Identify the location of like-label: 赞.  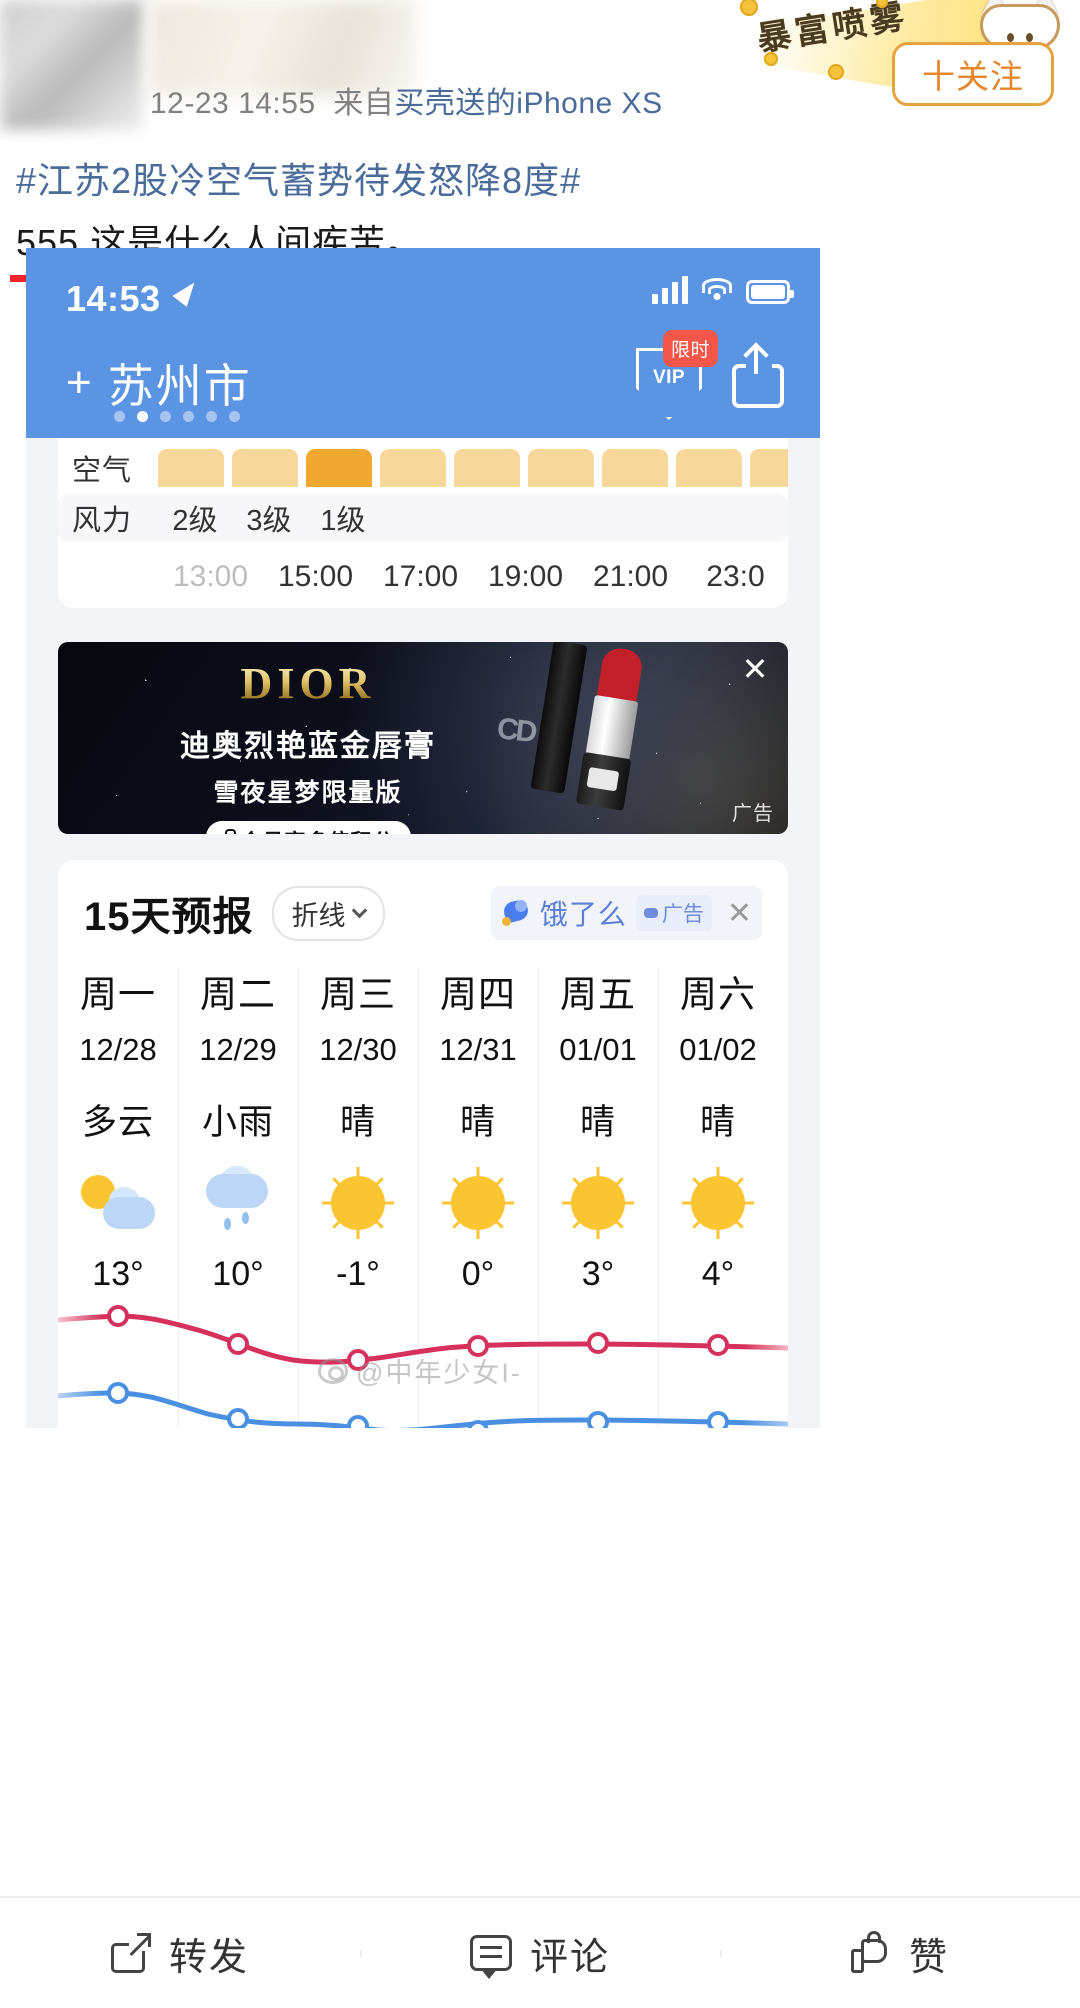
(928, 1957).